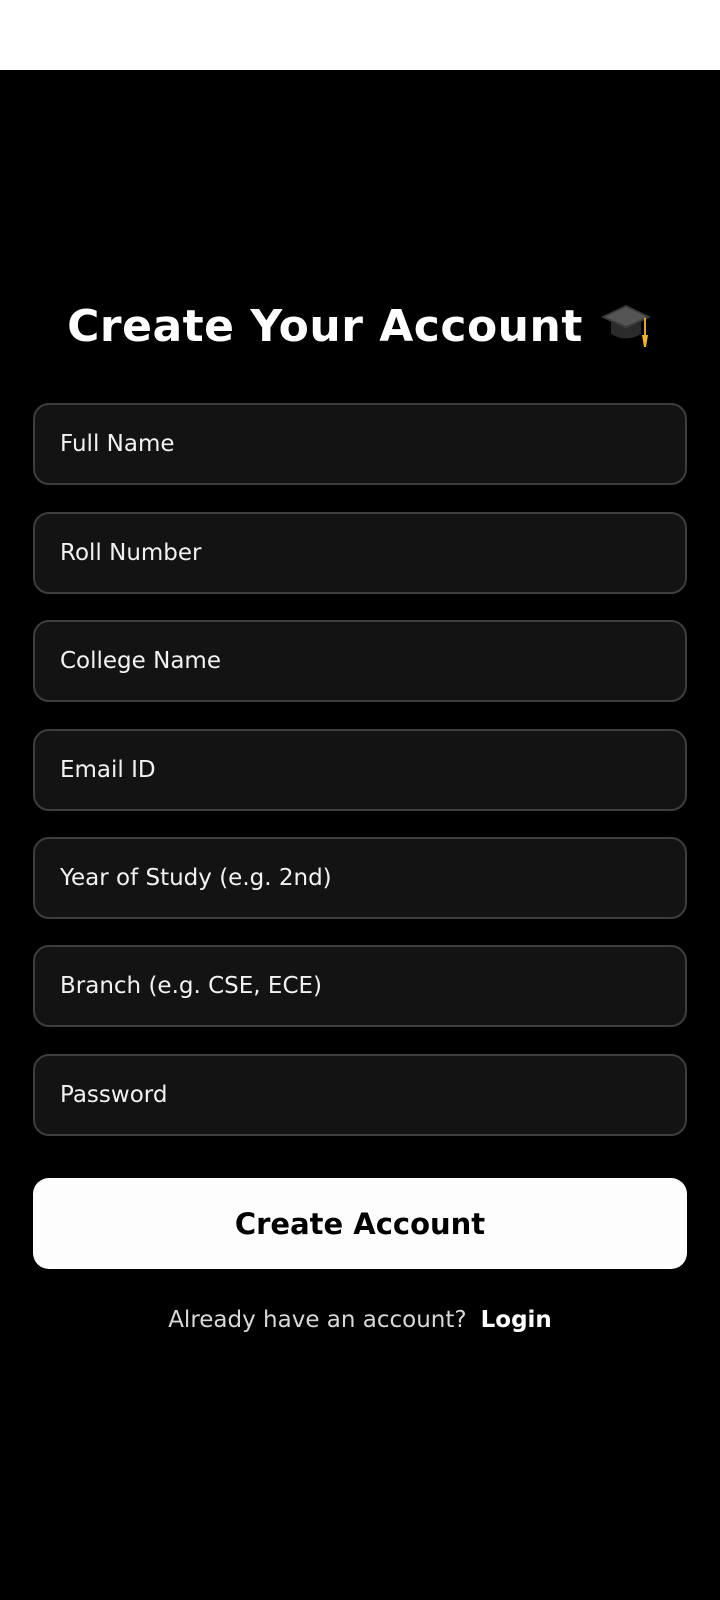 This screenshot has height=1600, width=720. I want to click on password-input: Password, so click(360, 1095).